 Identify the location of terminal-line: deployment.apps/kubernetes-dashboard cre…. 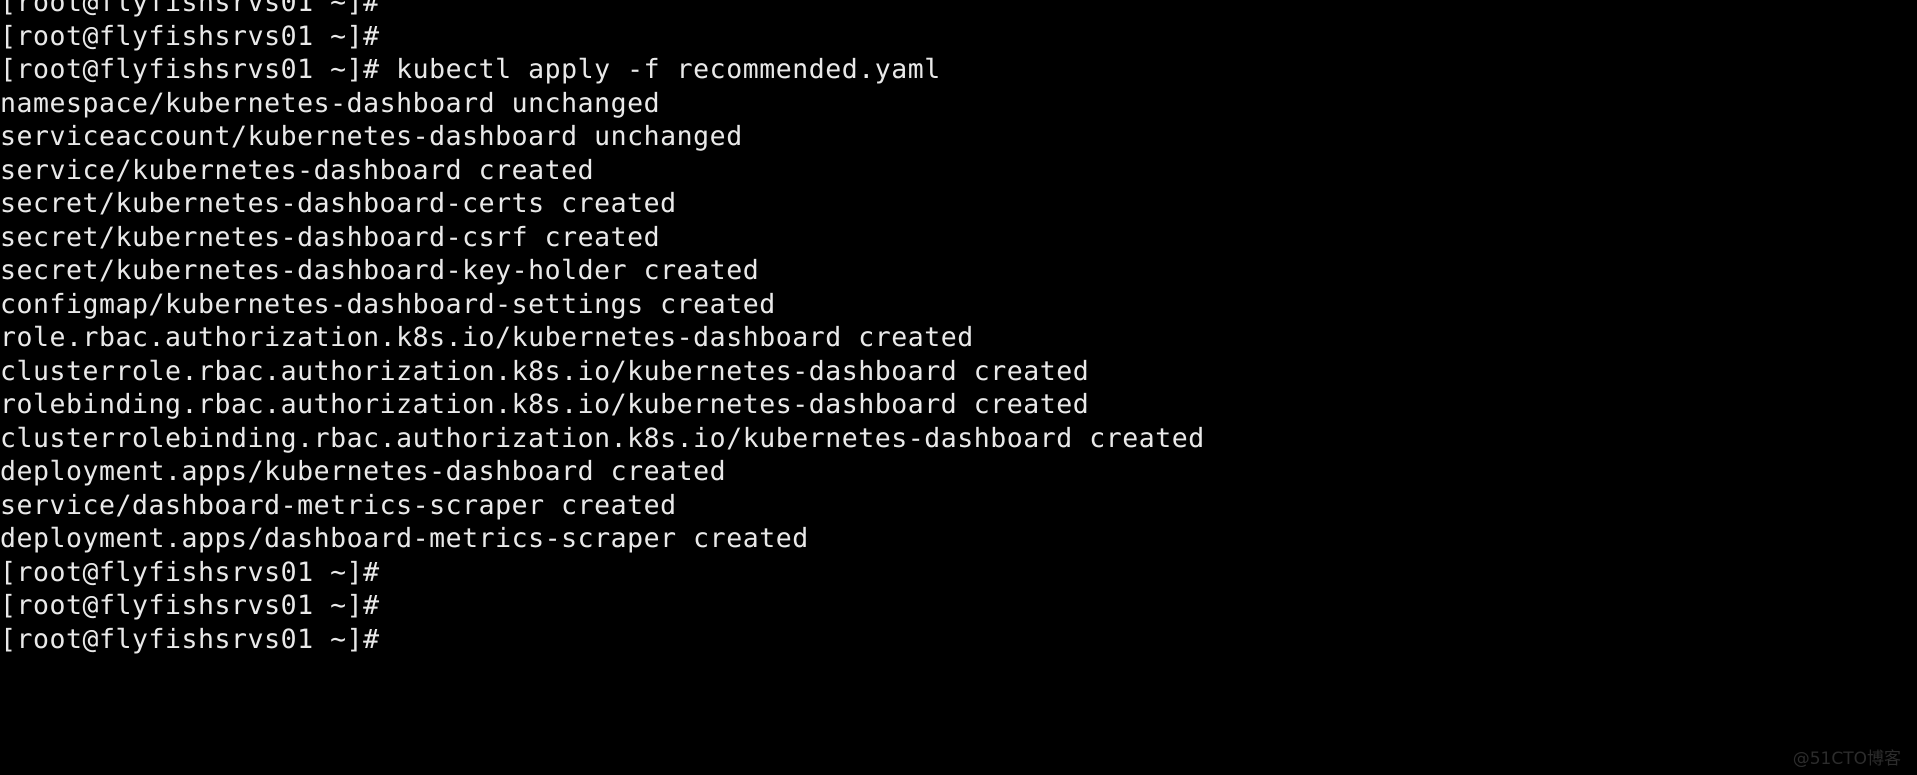
(363, 471).